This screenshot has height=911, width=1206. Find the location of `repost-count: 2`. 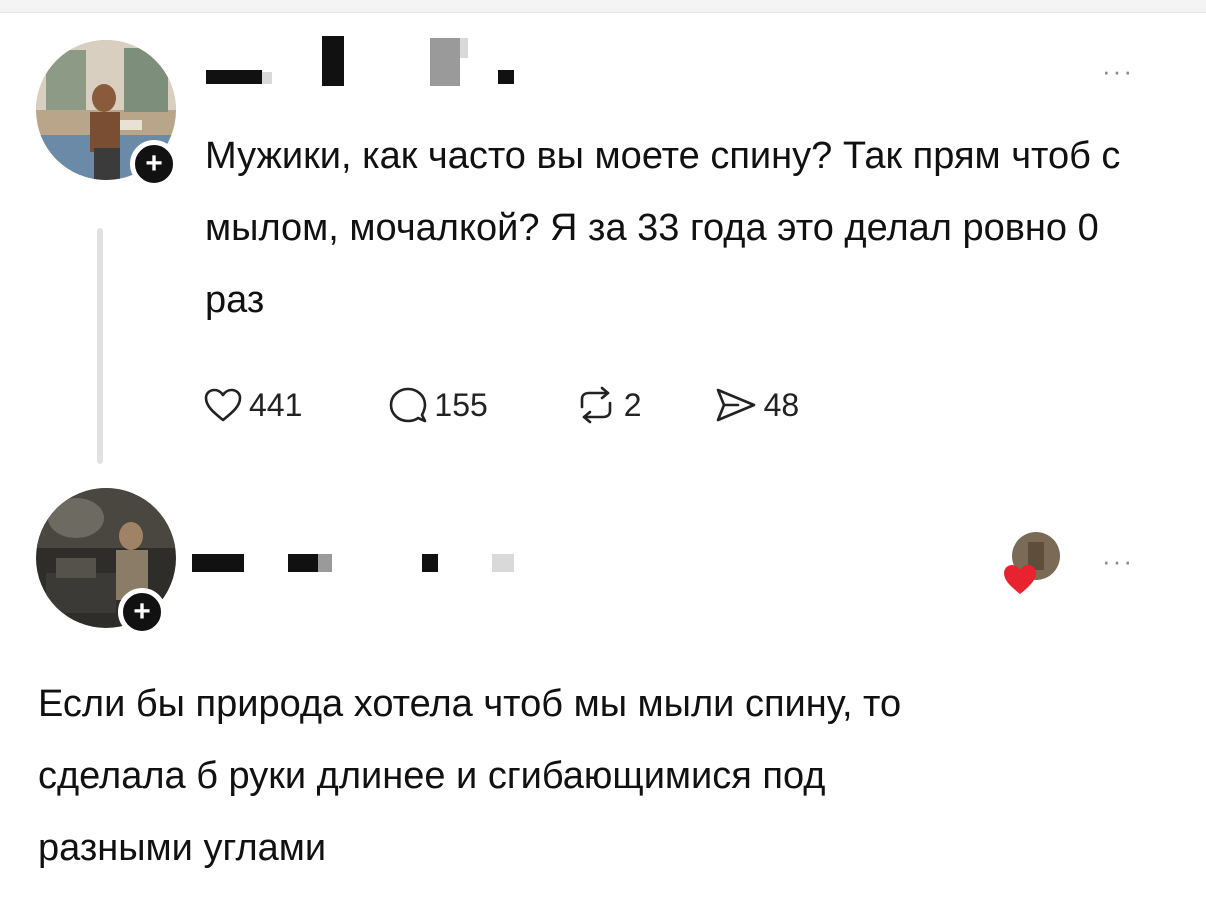

repost-count: 2 is located at coordinates (632, 404).